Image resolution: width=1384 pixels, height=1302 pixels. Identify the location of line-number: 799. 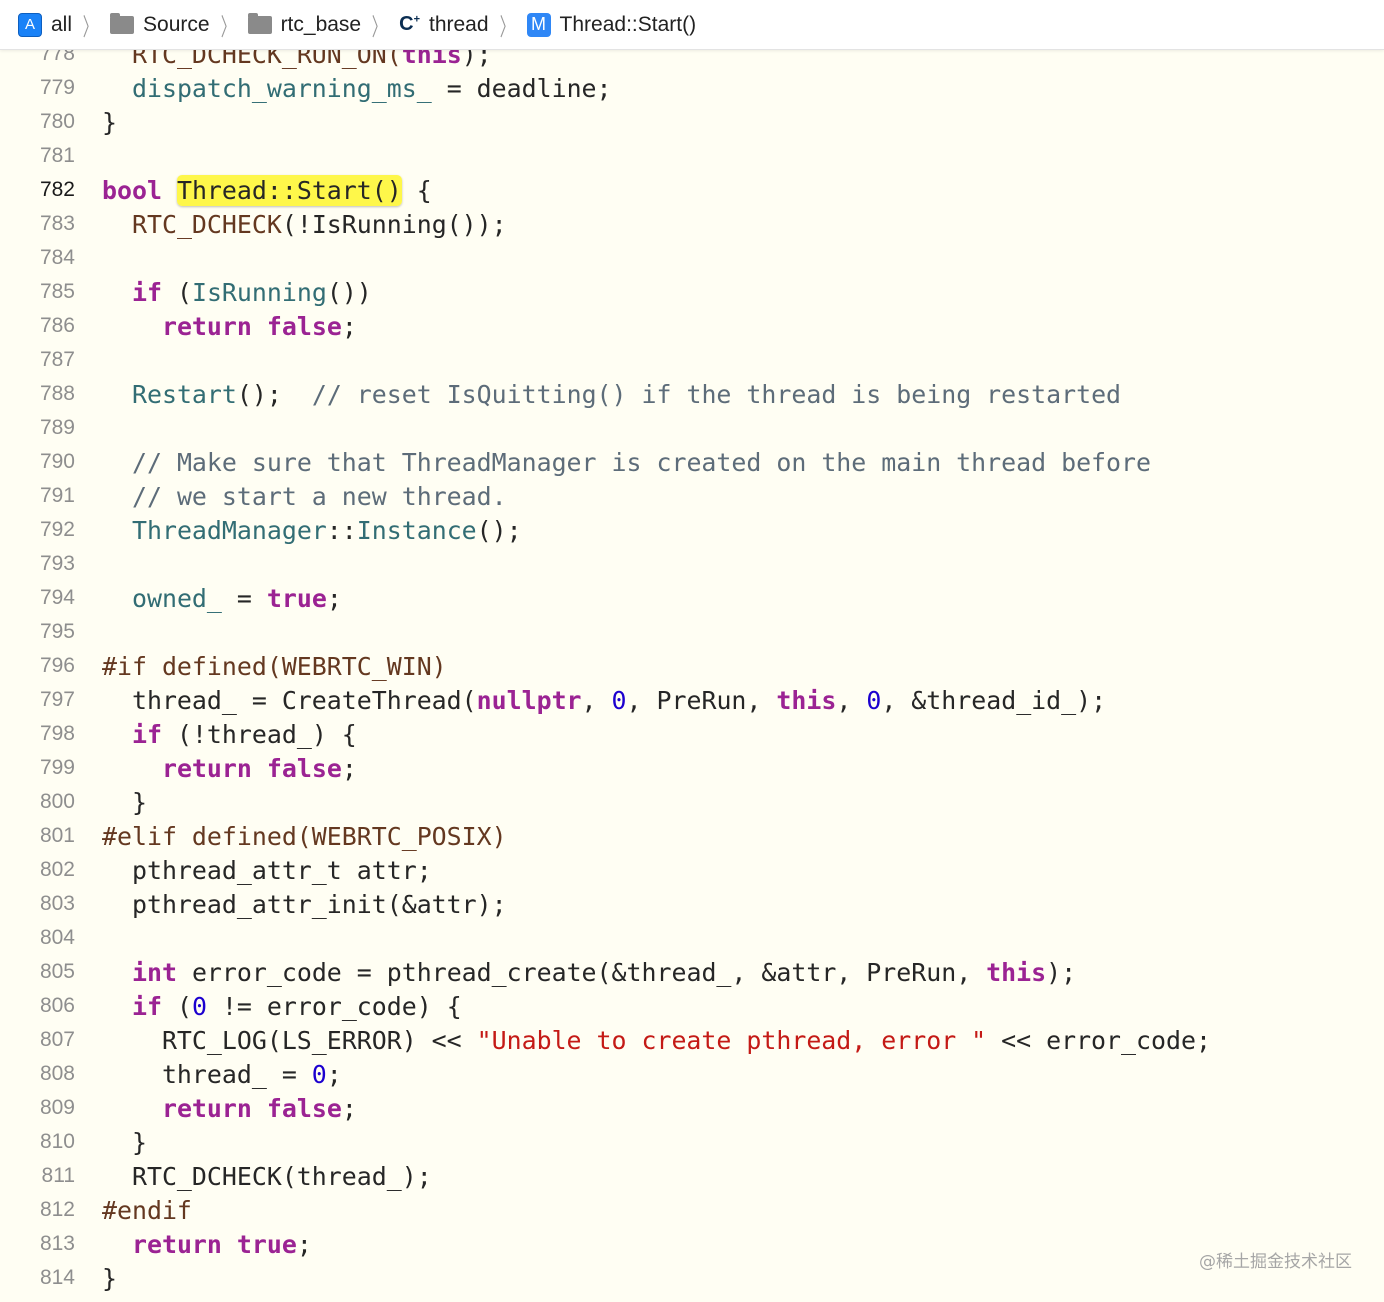
(57, 767).